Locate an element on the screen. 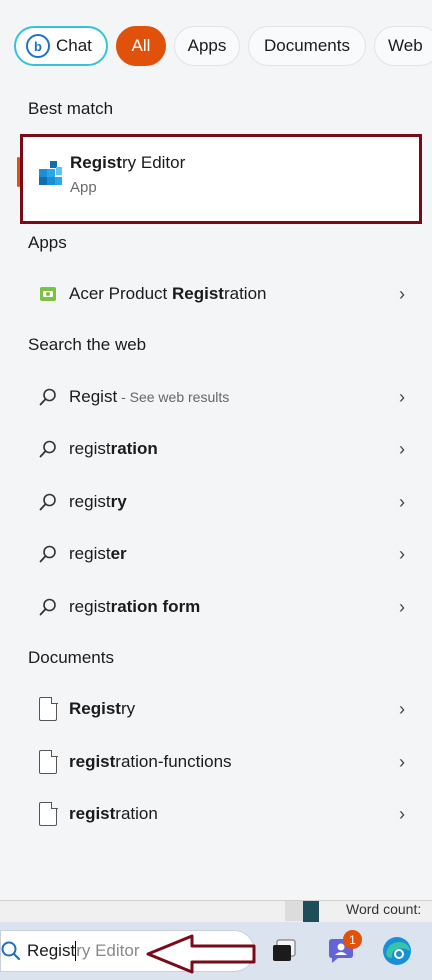 The image size is (432, 980). bing-chat-icon: b is located at coordinates (38, 46).